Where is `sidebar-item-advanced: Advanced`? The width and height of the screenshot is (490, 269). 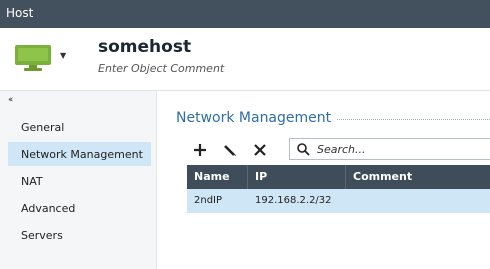
sidebar-item-advanced: Advanced is located at coordinates (79, 208).